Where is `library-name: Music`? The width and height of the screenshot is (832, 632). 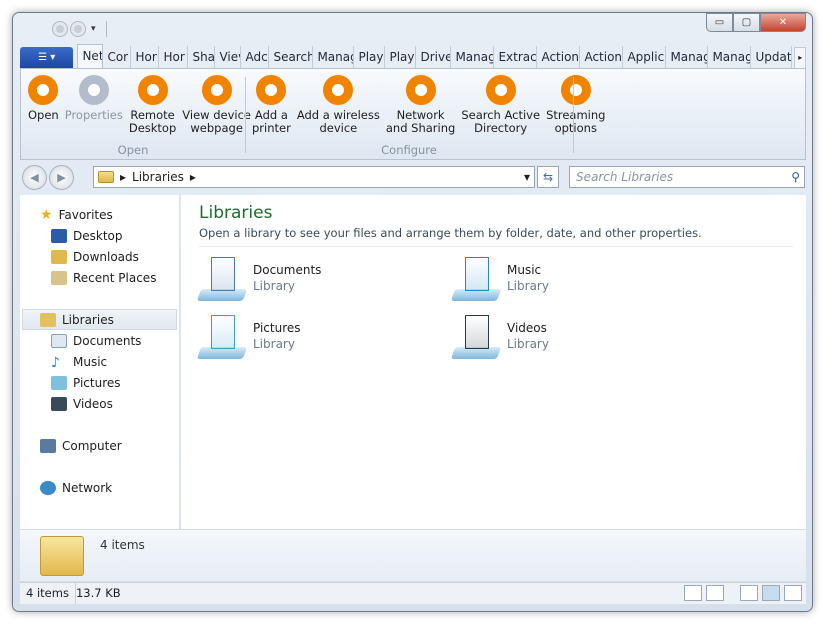 library-name: Music is located at coordinates (524, 270).